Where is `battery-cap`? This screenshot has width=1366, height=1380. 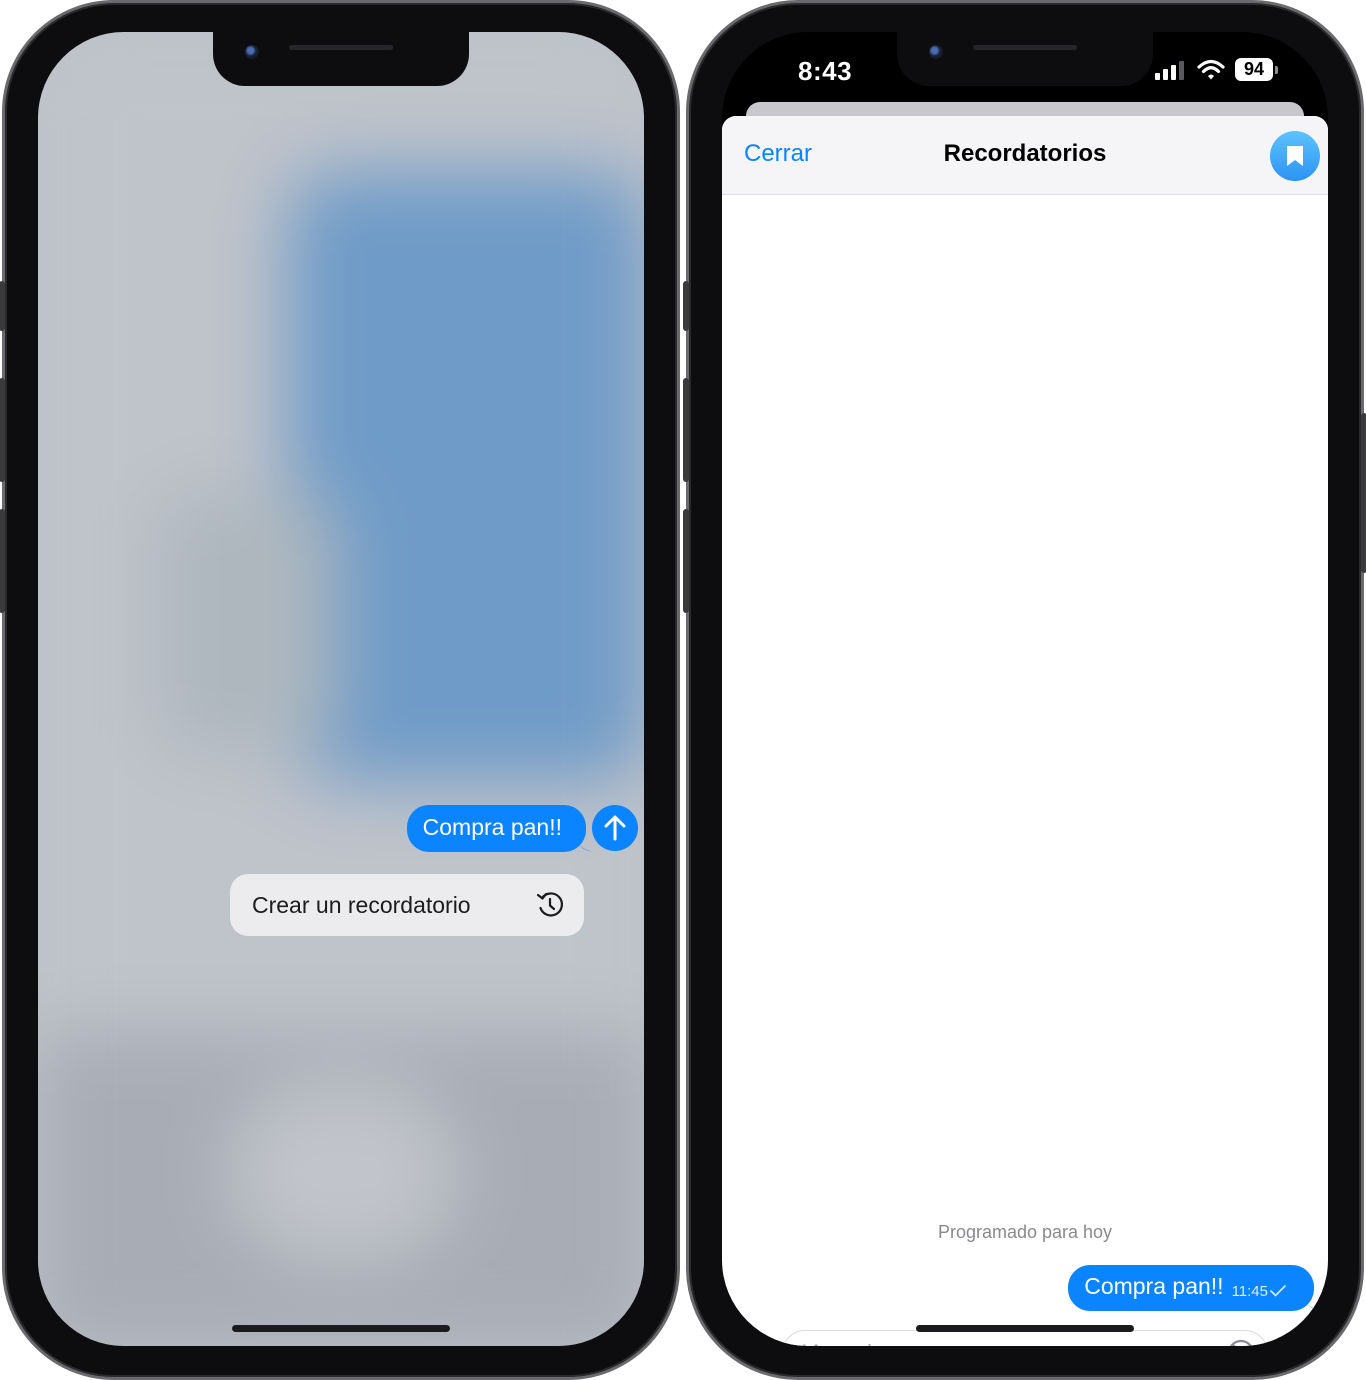 battery-cap is located at coordinates (1276, 69).